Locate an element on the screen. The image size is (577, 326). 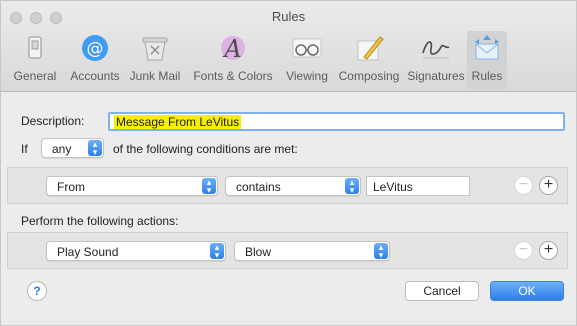
description-field: Message From LeVitus is located at coordinates (336, 121).